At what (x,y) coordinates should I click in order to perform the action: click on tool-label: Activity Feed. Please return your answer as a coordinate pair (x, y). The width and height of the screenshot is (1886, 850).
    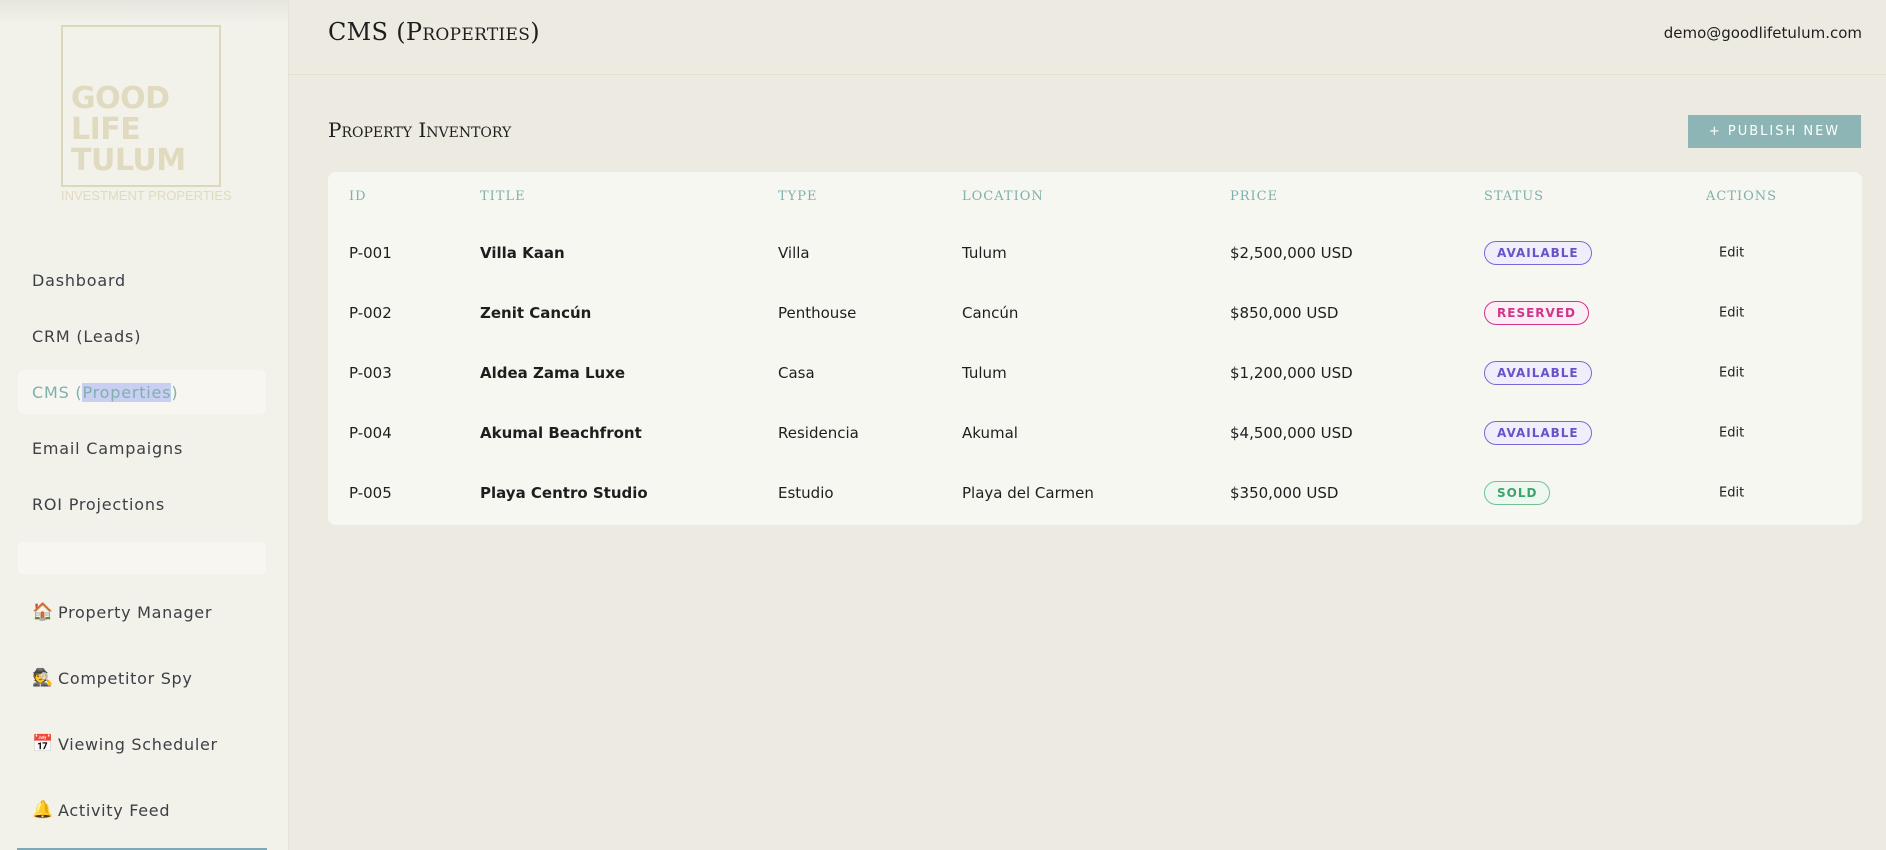
    Looking at the image, I should click on (114, 810).